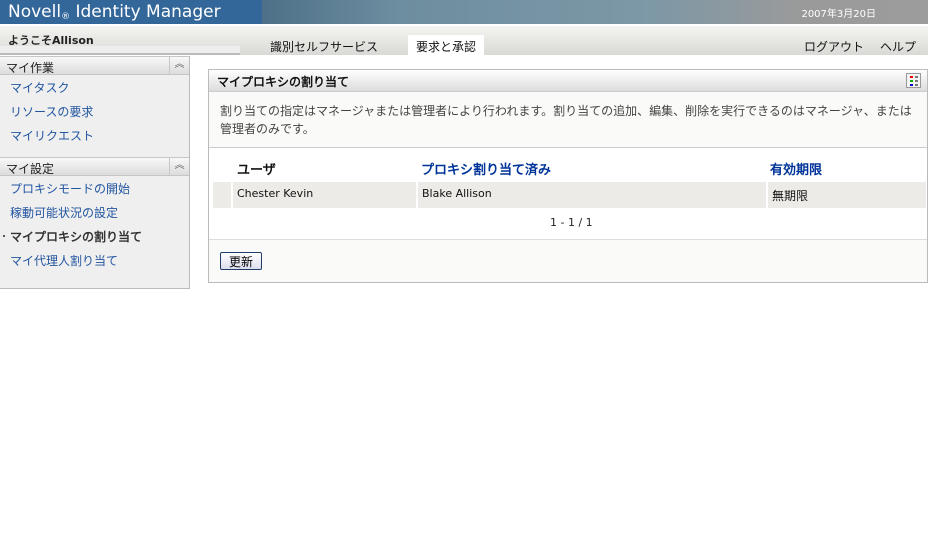  Describe the element at coordinates (241, 261) in the screenshot. I see `refresh-button: 更新` at that location.